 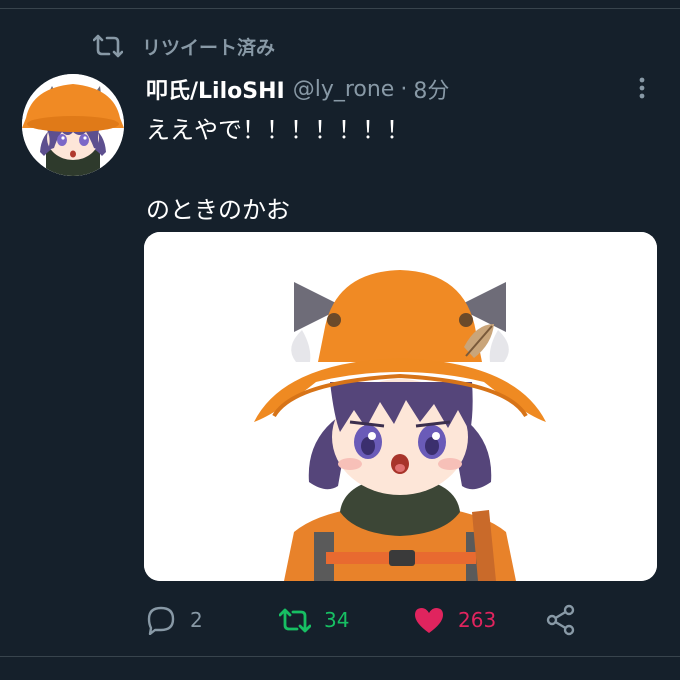 I want to click on reply-button: 2, so click(x=173, y=620).